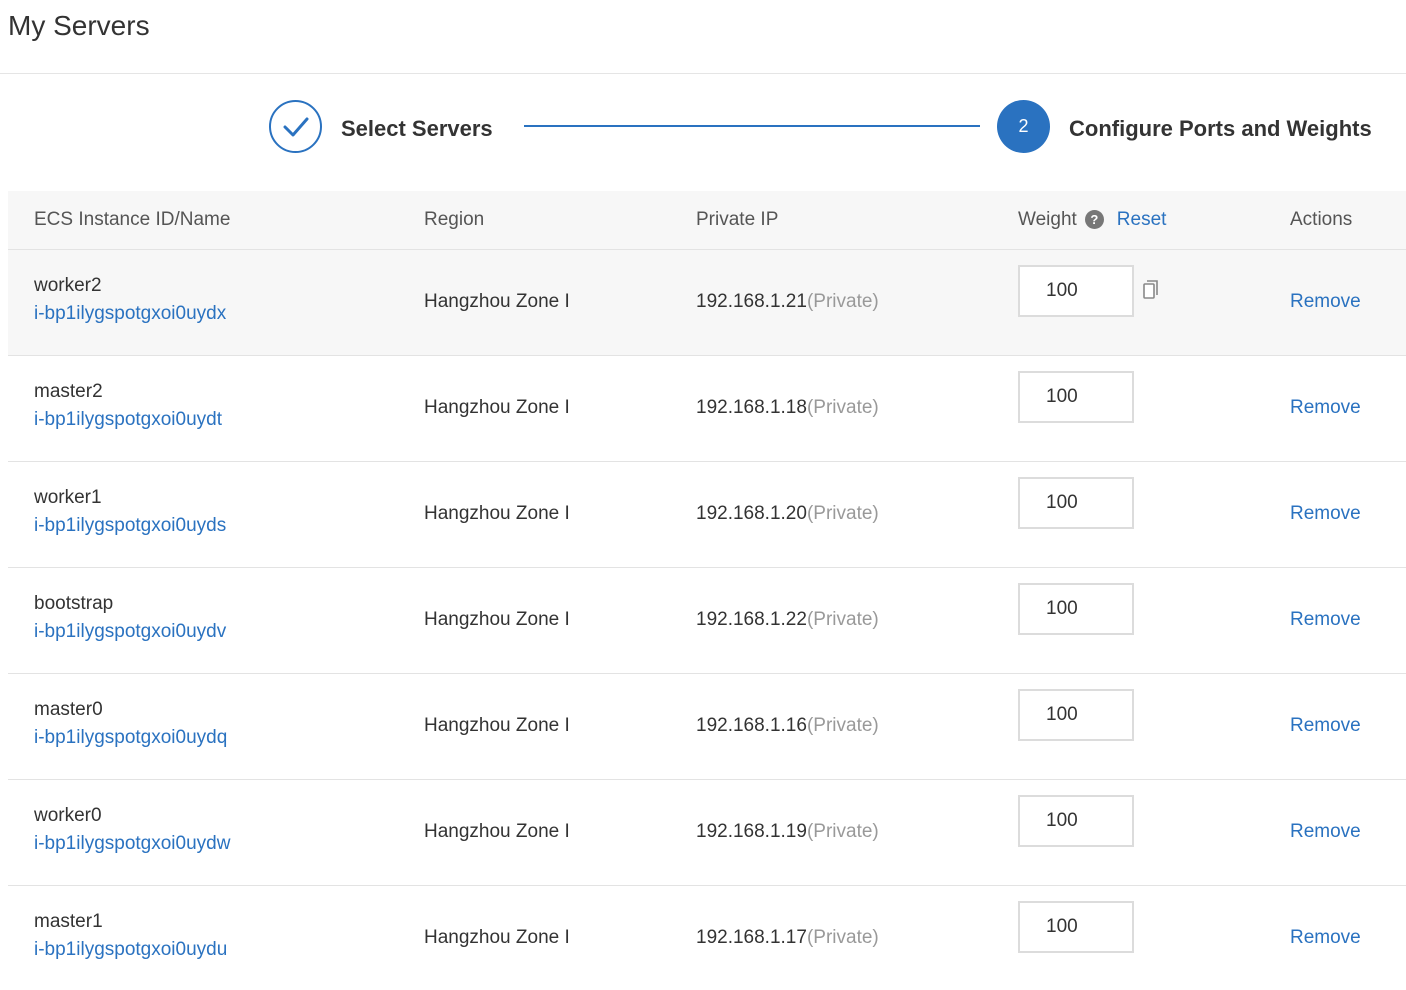 Image resolution: width=1406 pixels, height=990 pixels. I want to click on step-connector, so click(752, 126).